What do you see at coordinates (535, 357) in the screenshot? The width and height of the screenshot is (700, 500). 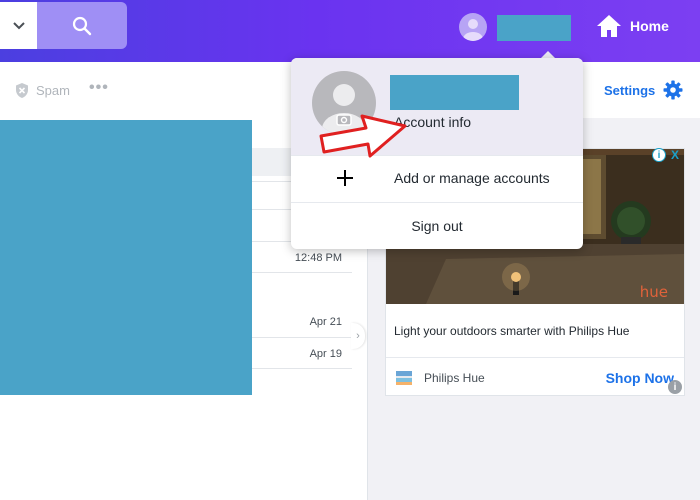 I see `ad-divider` at bounding box center [535, 357].